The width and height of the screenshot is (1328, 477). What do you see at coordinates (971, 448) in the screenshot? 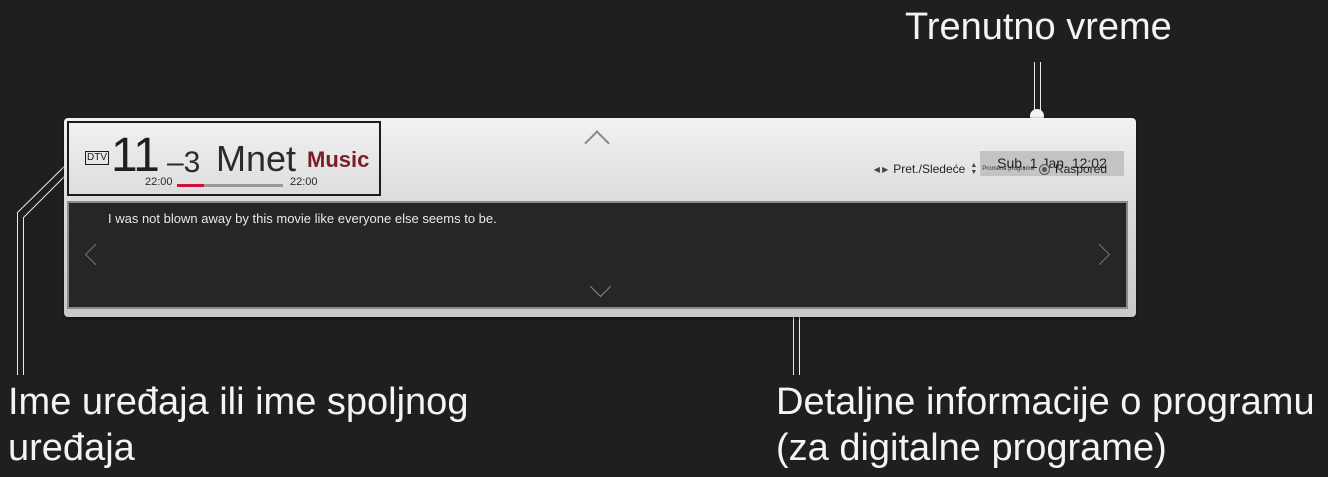
I see `callout-details-line2: (za digitalne programe)` at bounding box center [971, 448].